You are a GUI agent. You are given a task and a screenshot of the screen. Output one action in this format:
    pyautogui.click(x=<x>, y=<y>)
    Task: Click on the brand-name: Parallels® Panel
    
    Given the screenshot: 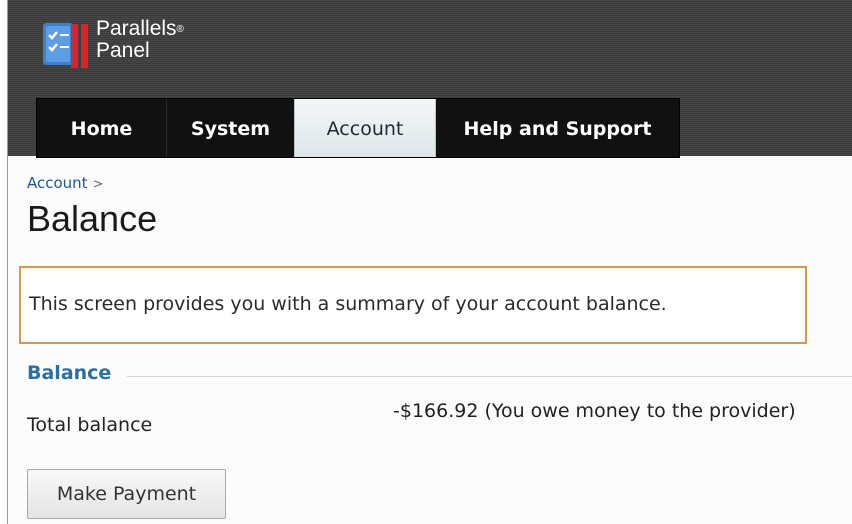 What is the action you would take?
    pyautogui.click(x=140, y=40)
    